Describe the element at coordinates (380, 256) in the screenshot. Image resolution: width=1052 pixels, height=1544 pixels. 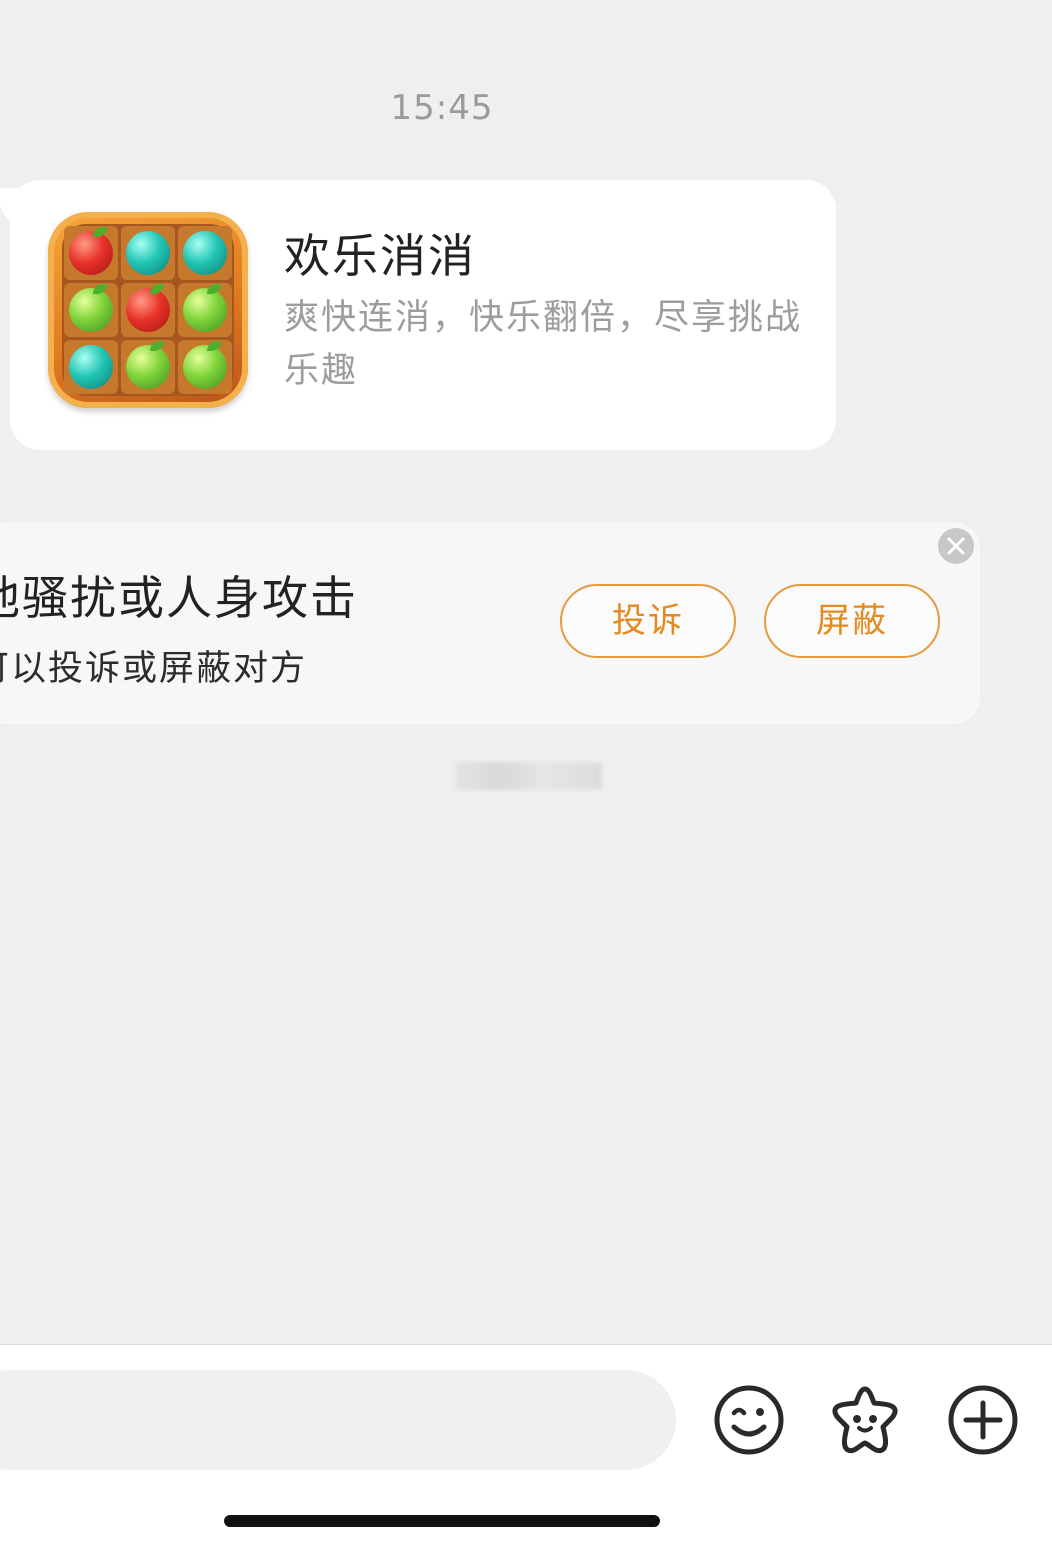
I see `game-title: 欢乐消消` at that location.